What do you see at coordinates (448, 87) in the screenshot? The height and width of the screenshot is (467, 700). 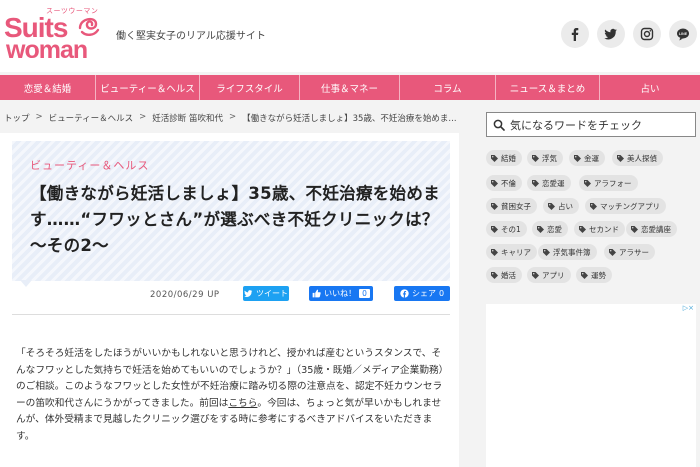 I see `nav-item-column: コラム` at bounding box center [448, 87].